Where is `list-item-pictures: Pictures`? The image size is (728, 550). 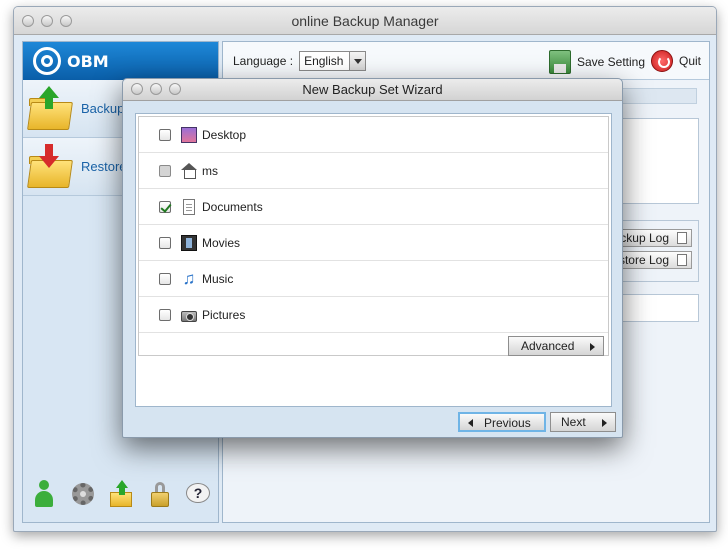
list-item-pictures: Pictures is located at coordinates (373, 315).